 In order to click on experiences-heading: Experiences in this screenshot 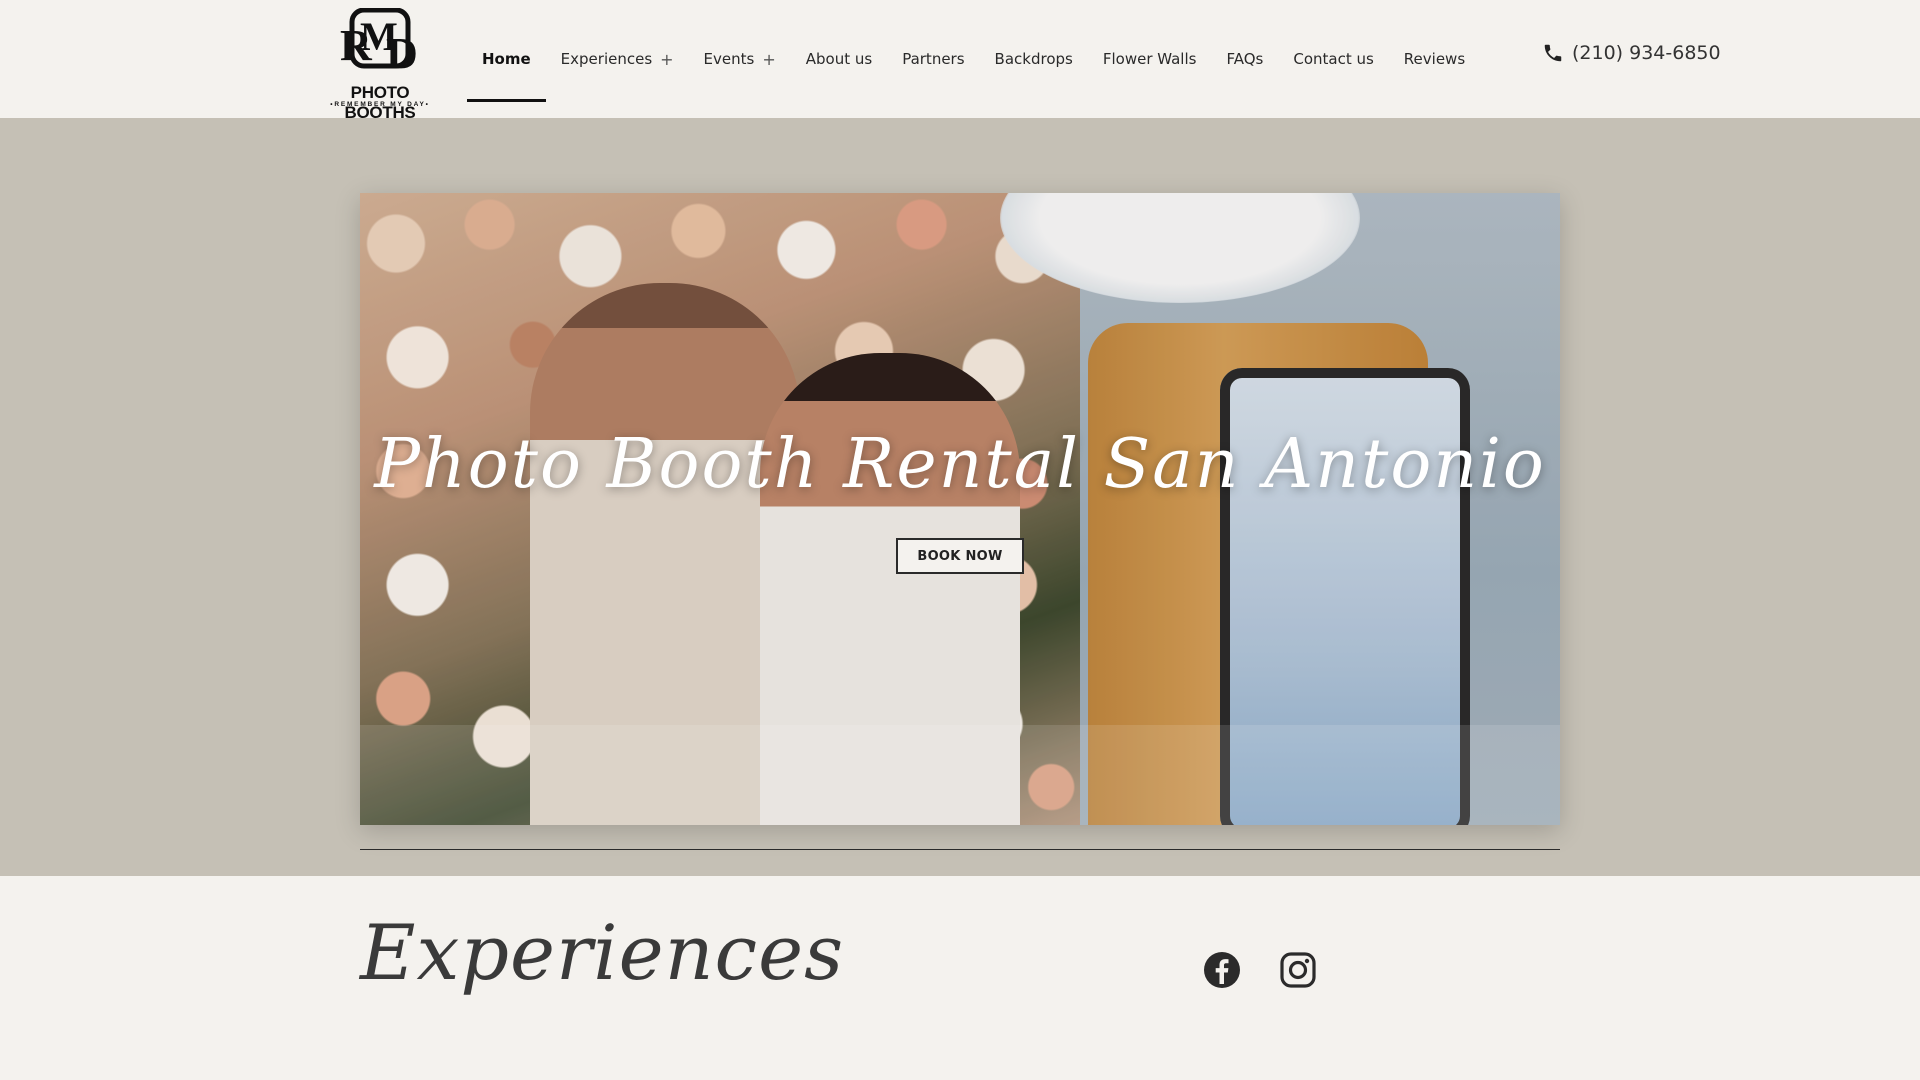, I will do `click(602, 952)`.